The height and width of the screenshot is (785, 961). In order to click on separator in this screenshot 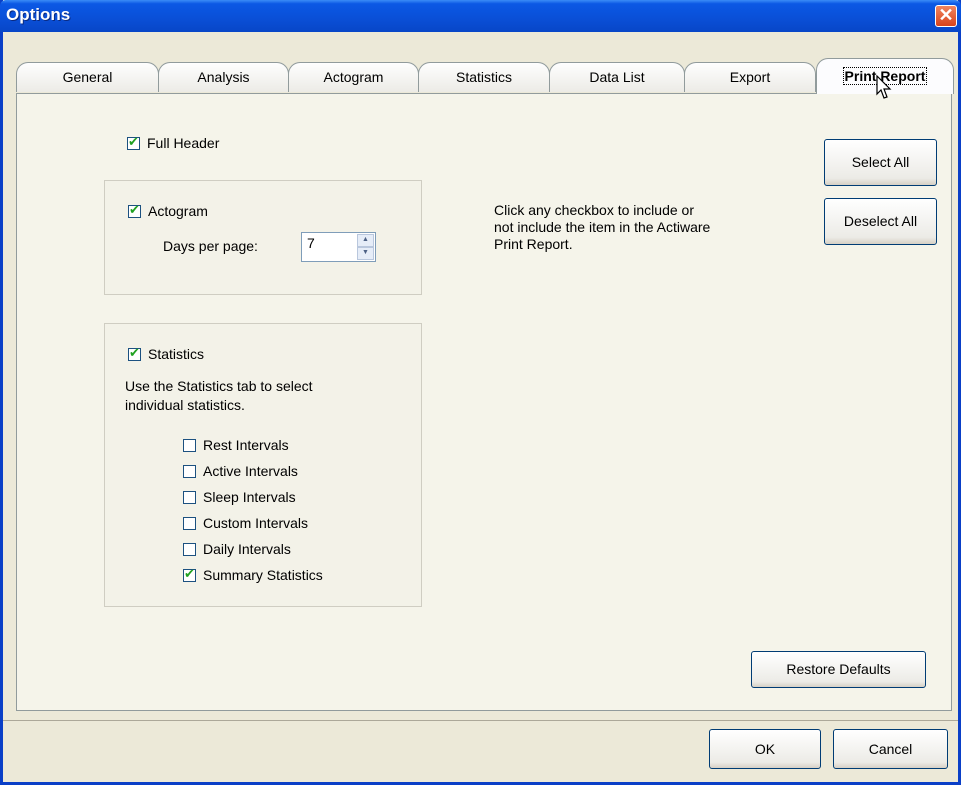, I will do `click(480, 720)`.